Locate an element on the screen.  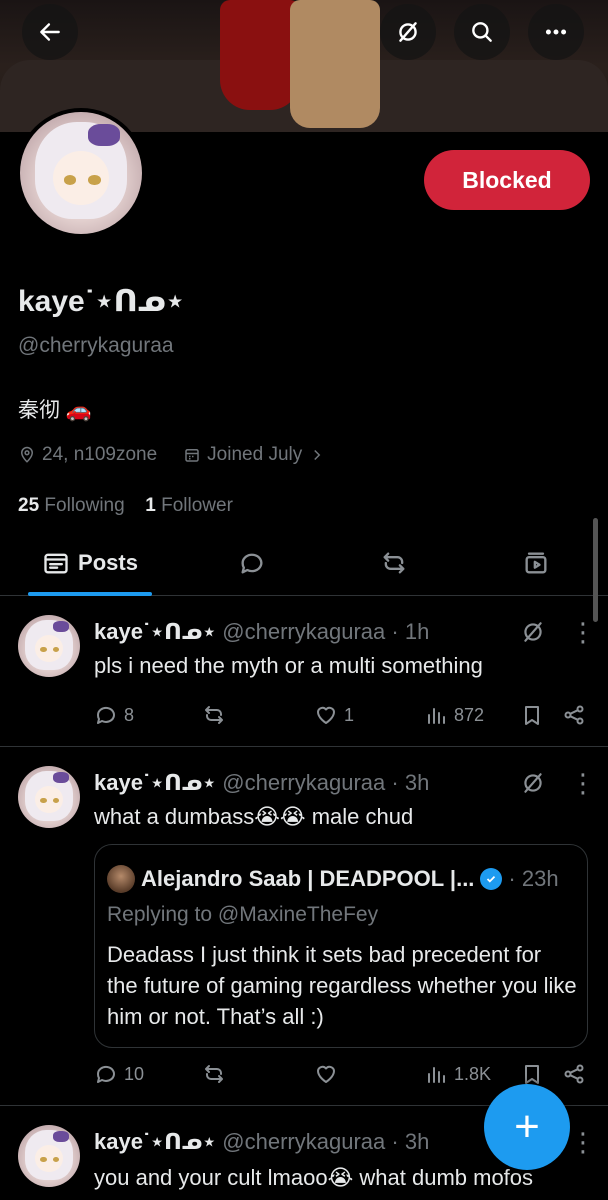
post-time: · 1h is located at coordinates (410, 631).